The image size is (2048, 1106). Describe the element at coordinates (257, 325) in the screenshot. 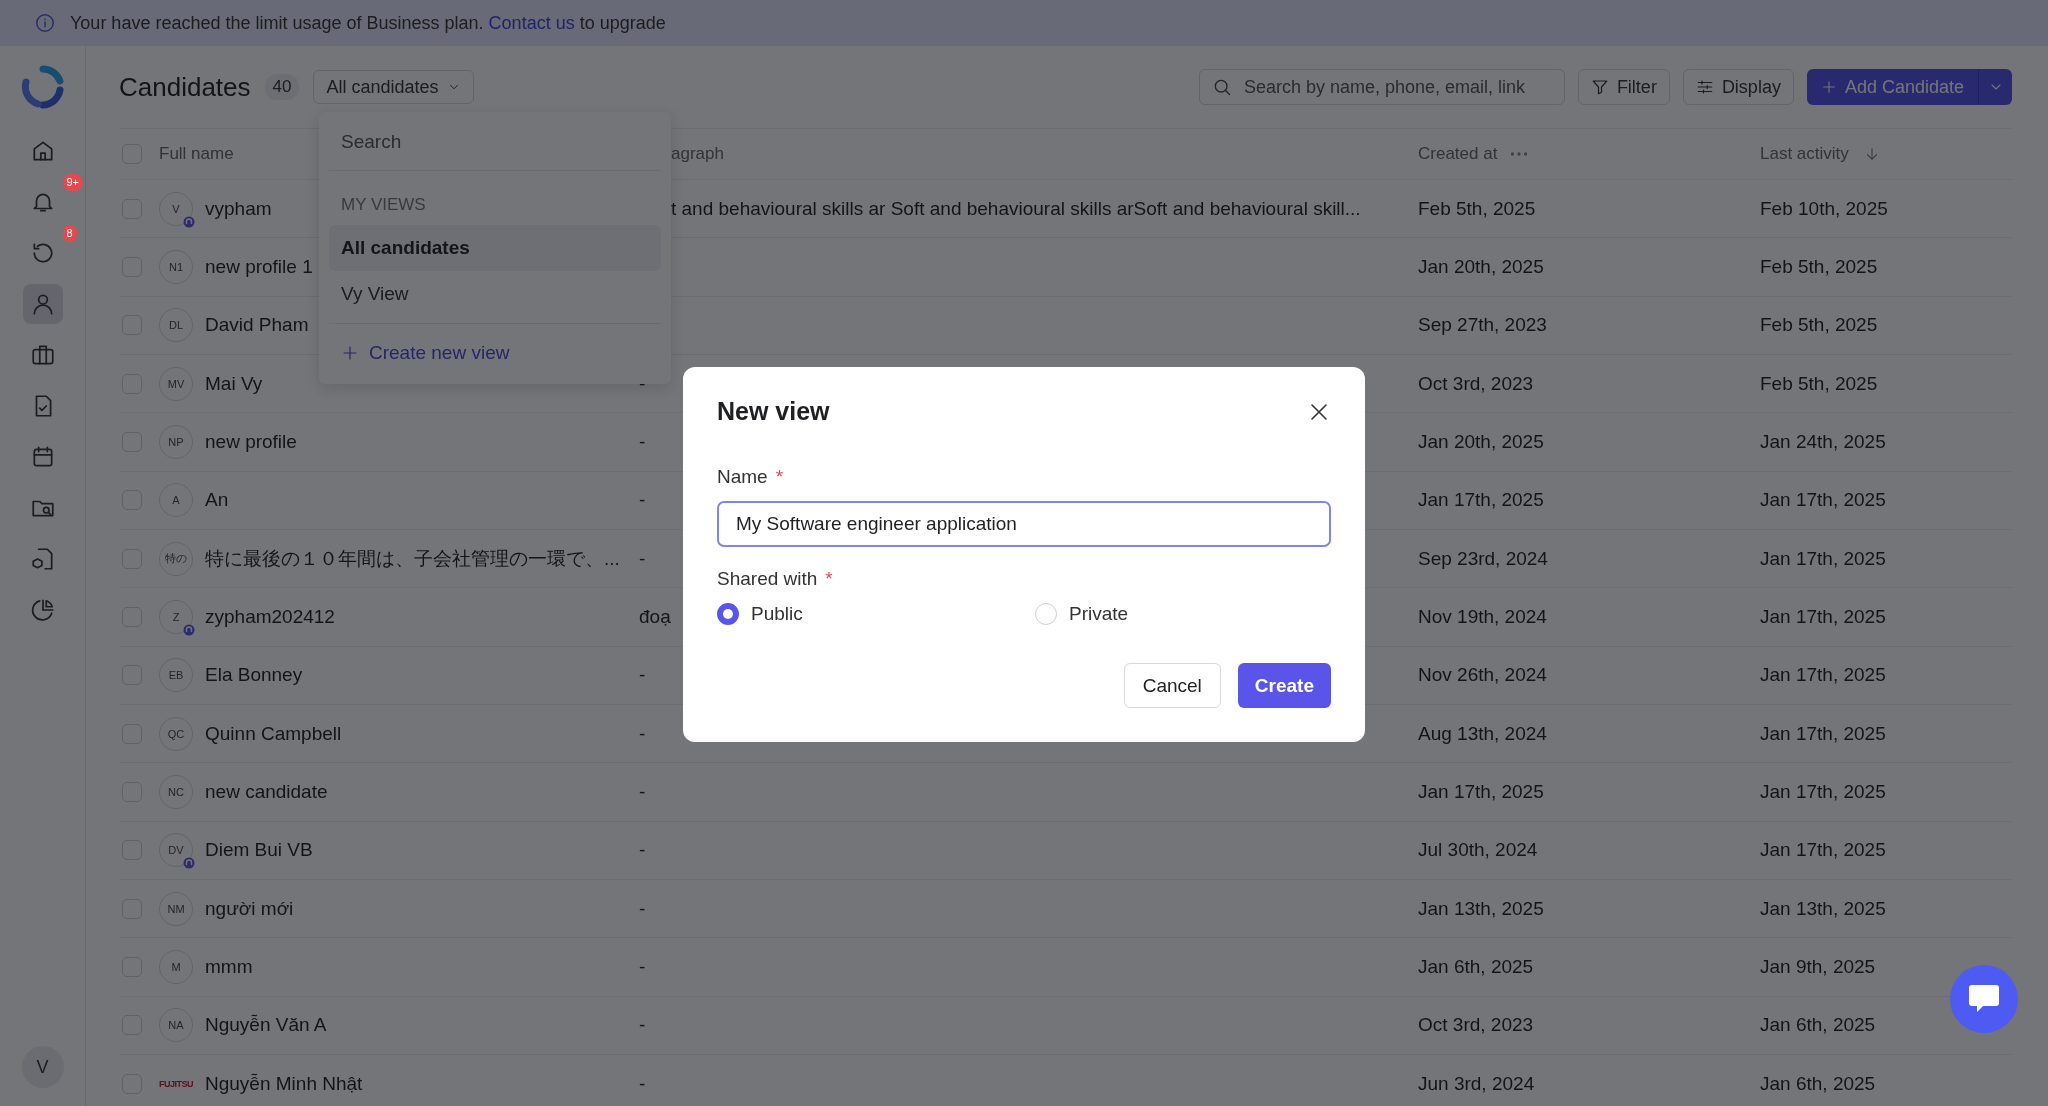

I see `candidate-name: David Pham` at that location.